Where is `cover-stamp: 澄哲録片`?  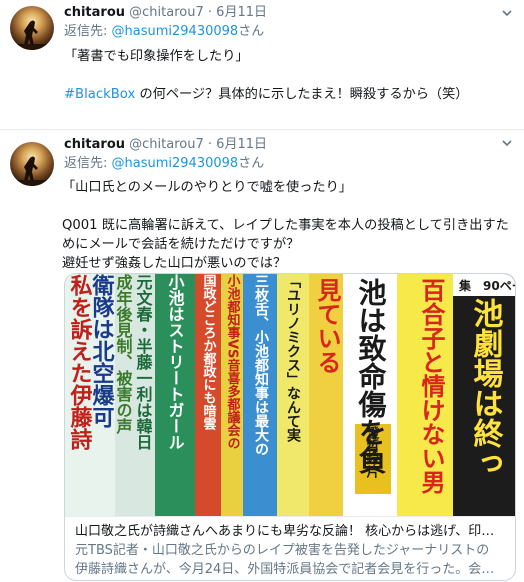
cover-stamp: 澄哲録片 is located at coordinates (372, 452).